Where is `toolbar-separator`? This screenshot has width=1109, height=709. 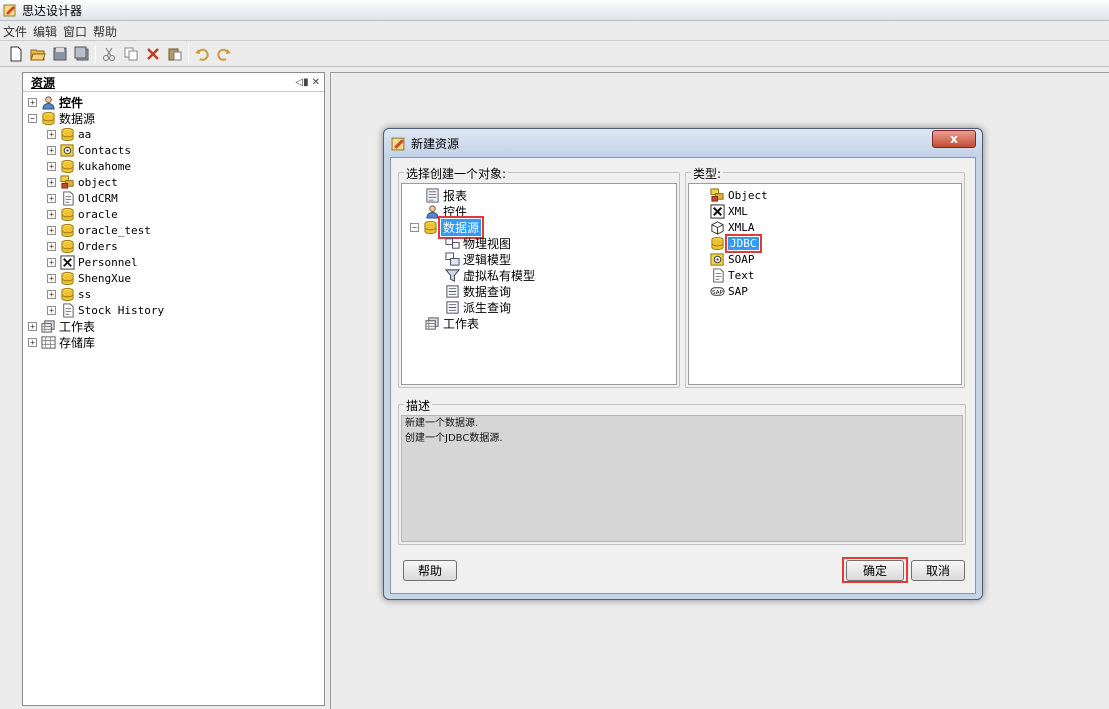
toolbar-separator is located at coordinates (188, 54).